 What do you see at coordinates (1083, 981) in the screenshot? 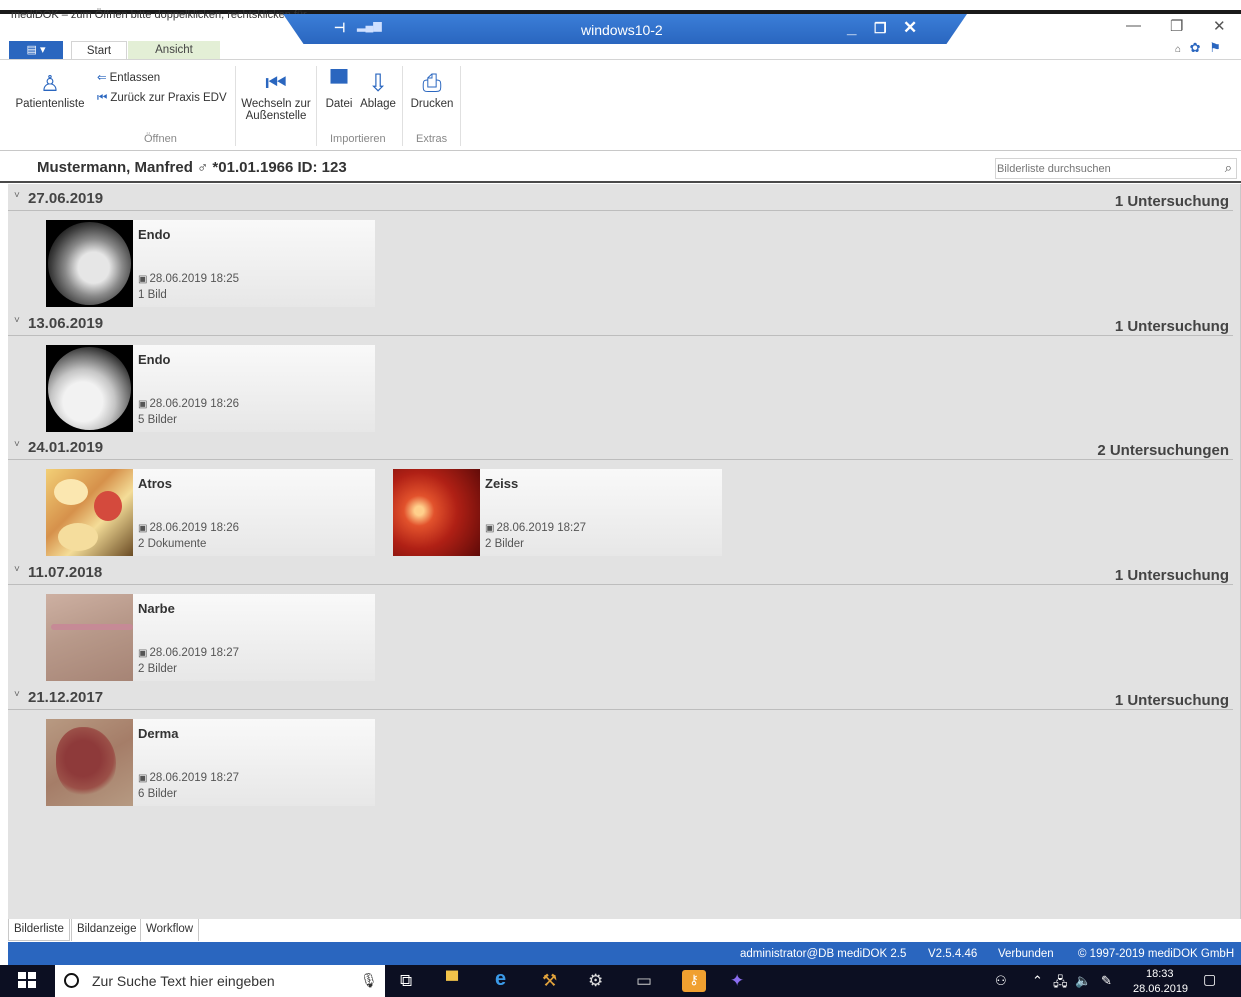
I see `volume-icon: 🔈` at bounding box center [1083, 981].